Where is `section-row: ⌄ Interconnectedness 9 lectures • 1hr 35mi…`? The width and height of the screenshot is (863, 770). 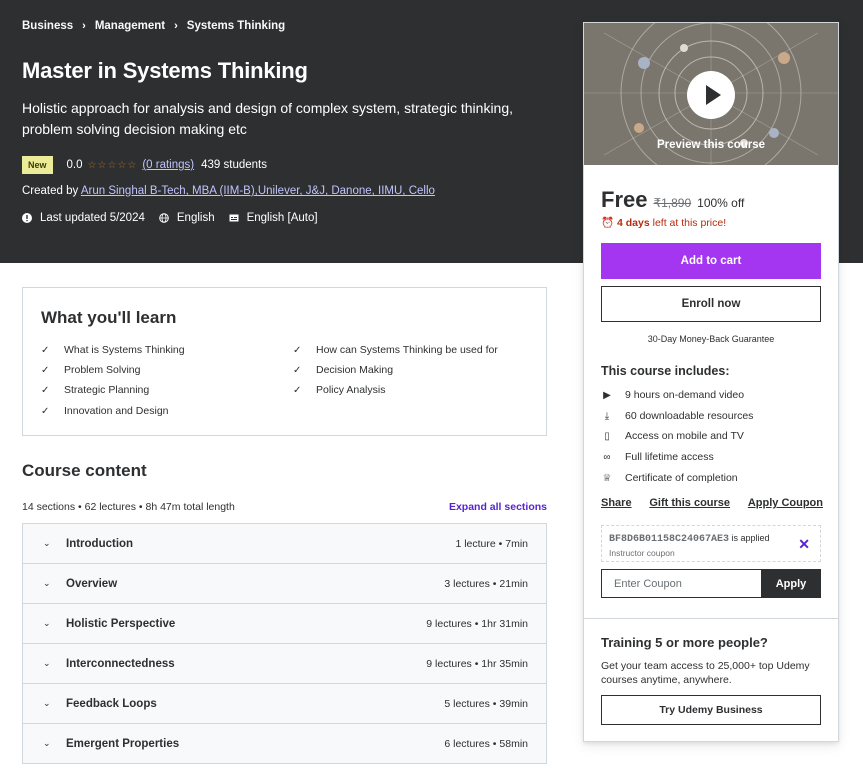 section-row: ⌄ Interconnectedness 9 lectures • 1hr 35mi… is located at coordinates (284, 664).